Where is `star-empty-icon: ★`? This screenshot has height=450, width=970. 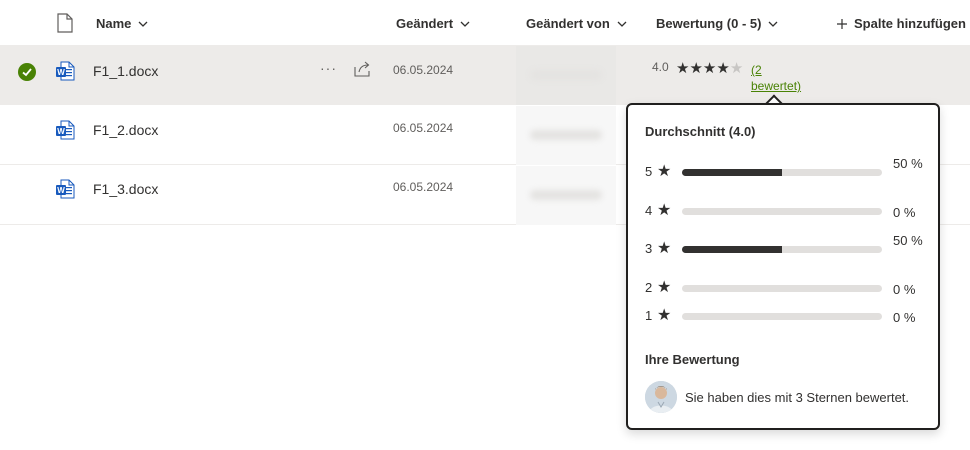
star-empty-icon: ★ is located at coordinates (736, 68).